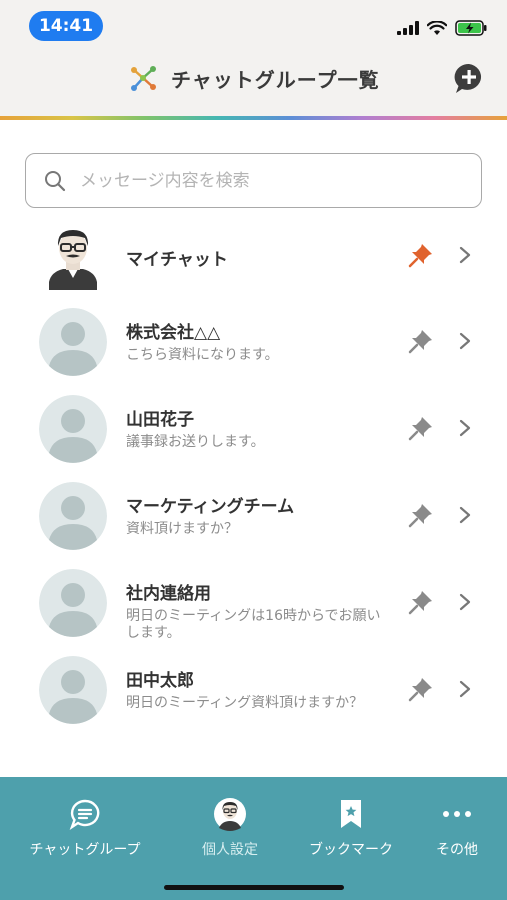 The height and width of the screenshot is (900, 507). What do you see at coordinates (84, 814) in the screenshot?
I see `chat-bubble-icon` at bounding box center [84, 814].